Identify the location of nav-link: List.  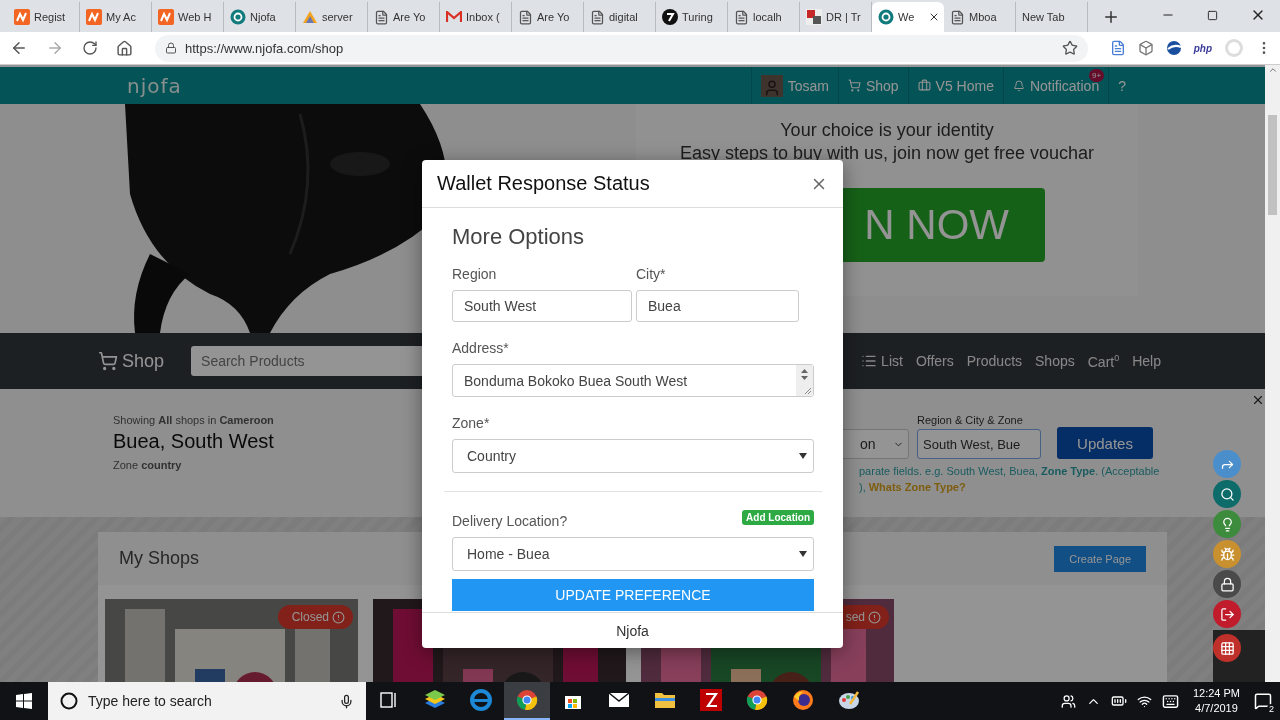
(882, 361).